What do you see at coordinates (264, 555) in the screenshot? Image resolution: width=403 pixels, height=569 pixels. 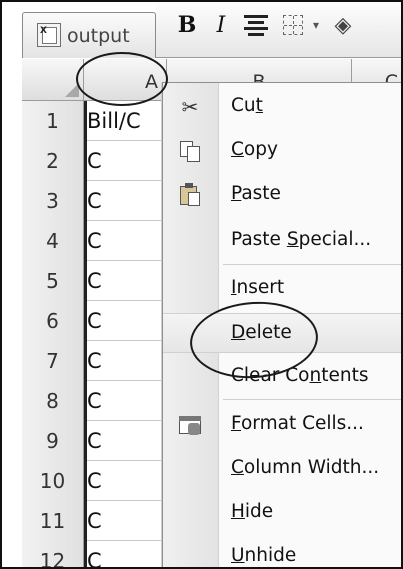 I see `menu-item-label: Unhide` at bounding box center [264, 555].